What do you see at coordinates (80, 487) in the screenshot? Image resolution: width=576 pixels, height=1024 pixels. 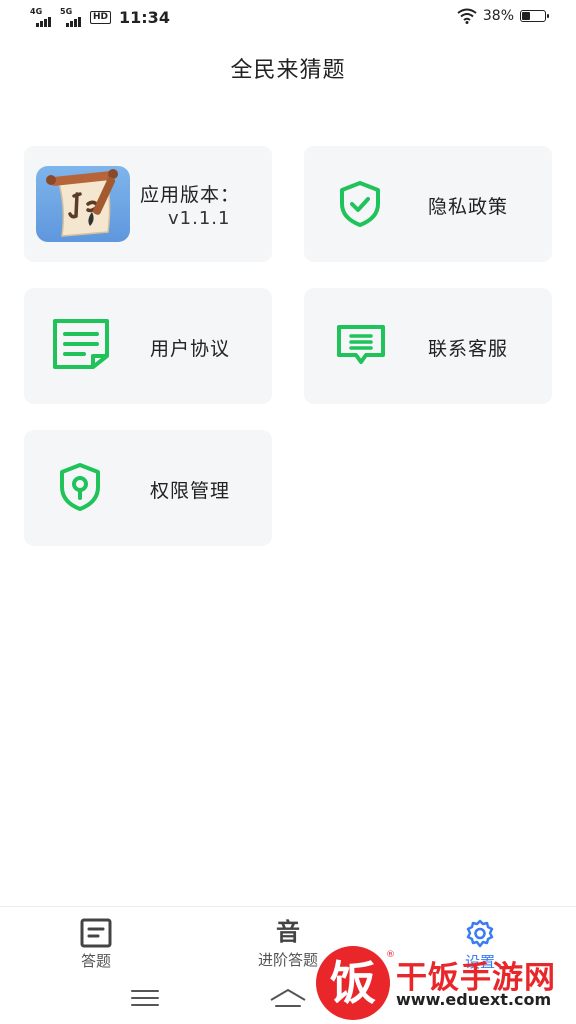 I see `shield-keyhole-icon` at bounding box center [80, 487].